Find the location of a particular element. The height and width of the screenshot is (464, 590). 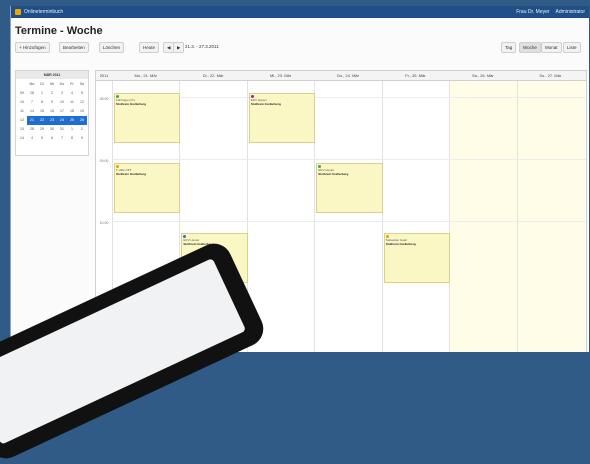

day-header: Mi., 23. Mär is located at coordinates (280, 75).